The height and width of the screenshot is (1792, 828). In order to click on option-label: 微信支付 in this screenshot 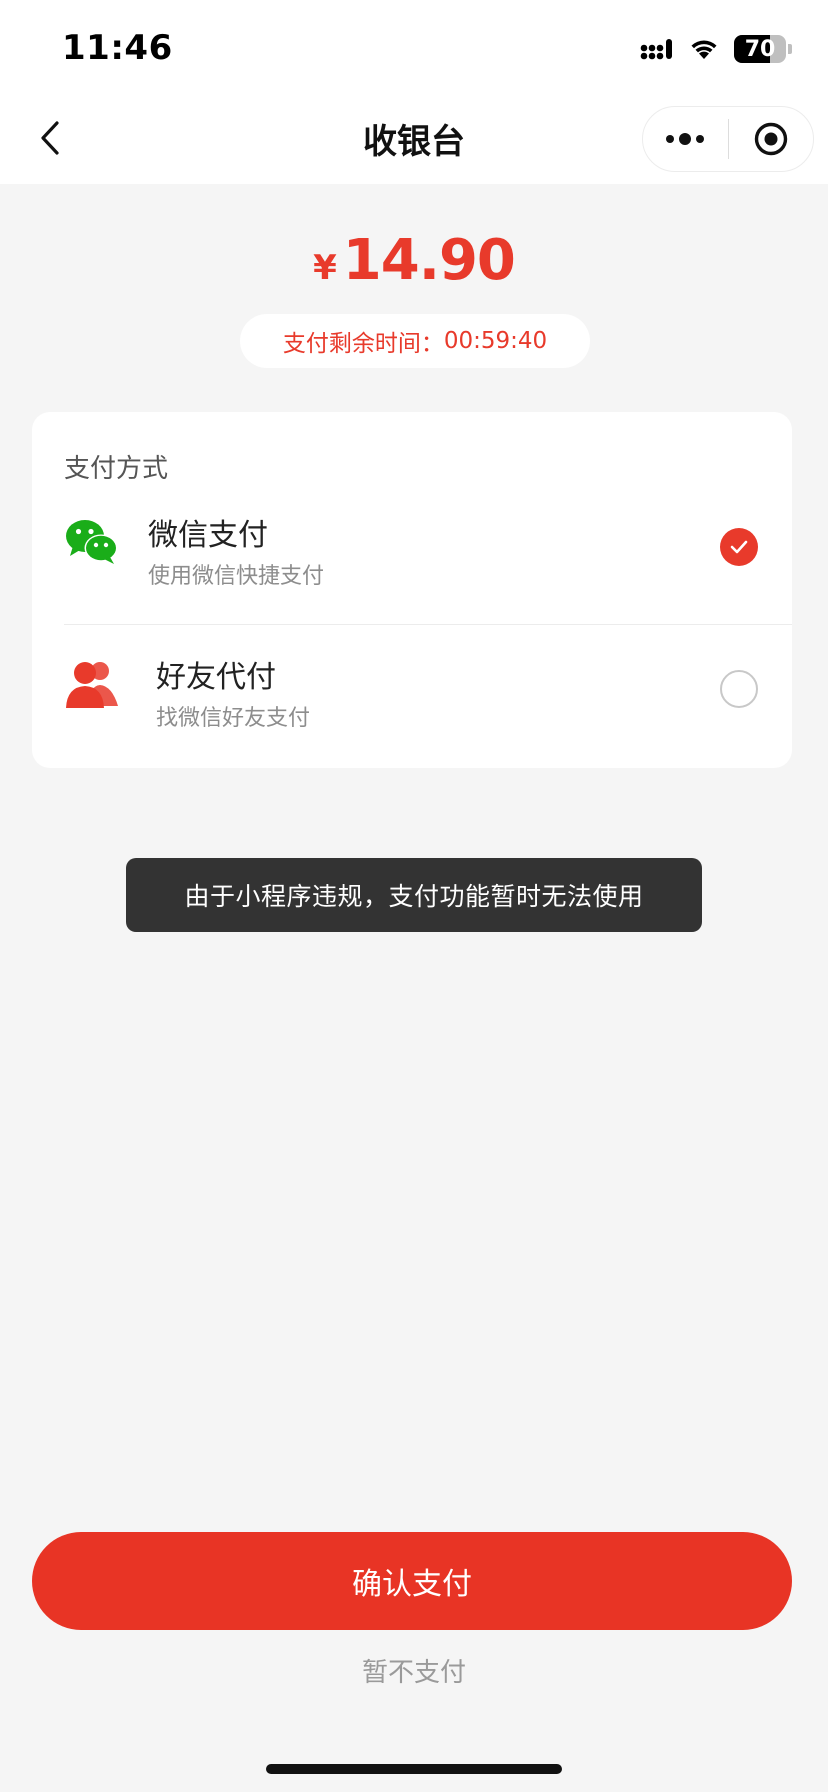, I will do `click(208, 535)`.